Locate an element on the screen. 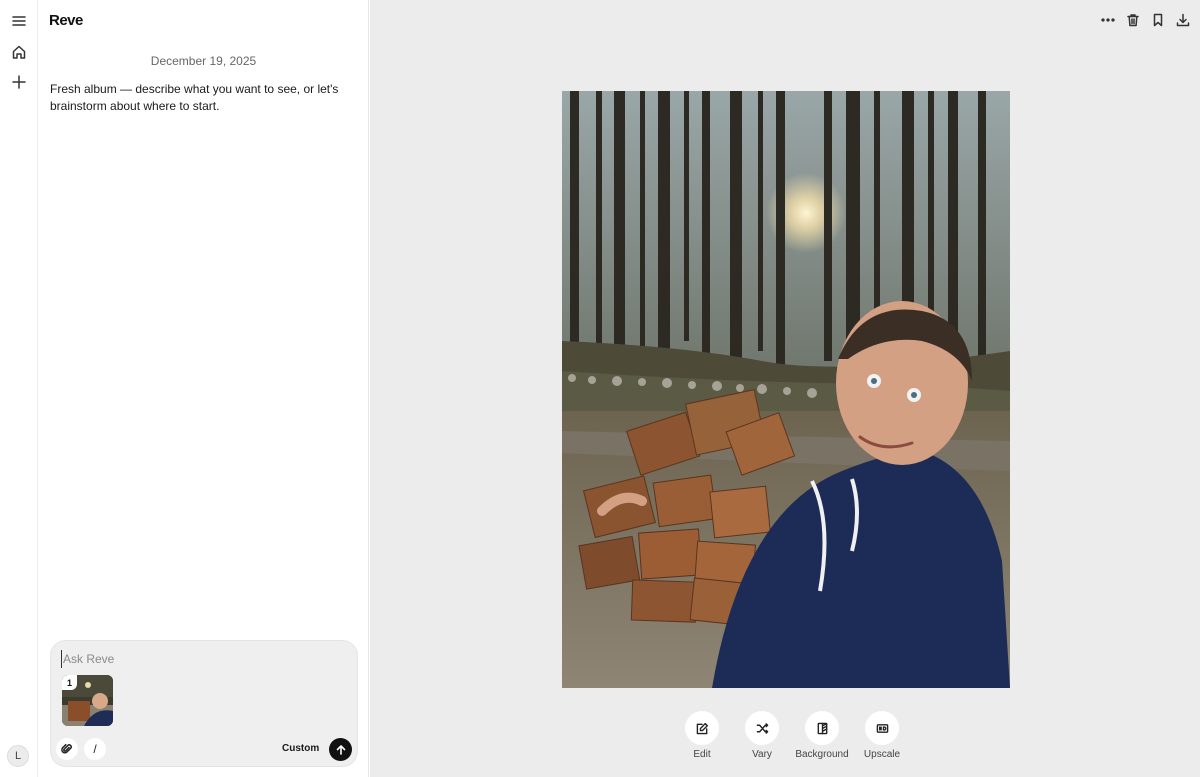 The width and height of the screenshot is (1200, 777). attach-button is located at coordinates (67, 749).